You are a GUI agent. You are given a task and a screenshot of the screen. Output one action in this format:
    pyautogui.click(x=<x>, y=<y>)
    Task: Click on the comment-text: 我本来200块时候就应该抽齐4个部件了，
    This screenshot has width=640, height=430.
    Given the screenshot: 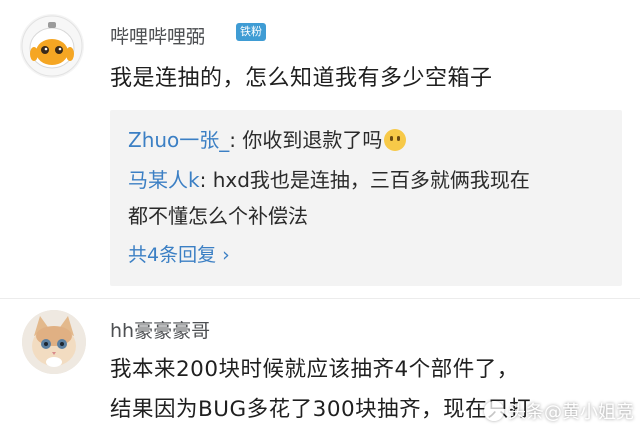 What is the action you would take?
    pyautogui.click(x=314, y=369)
    